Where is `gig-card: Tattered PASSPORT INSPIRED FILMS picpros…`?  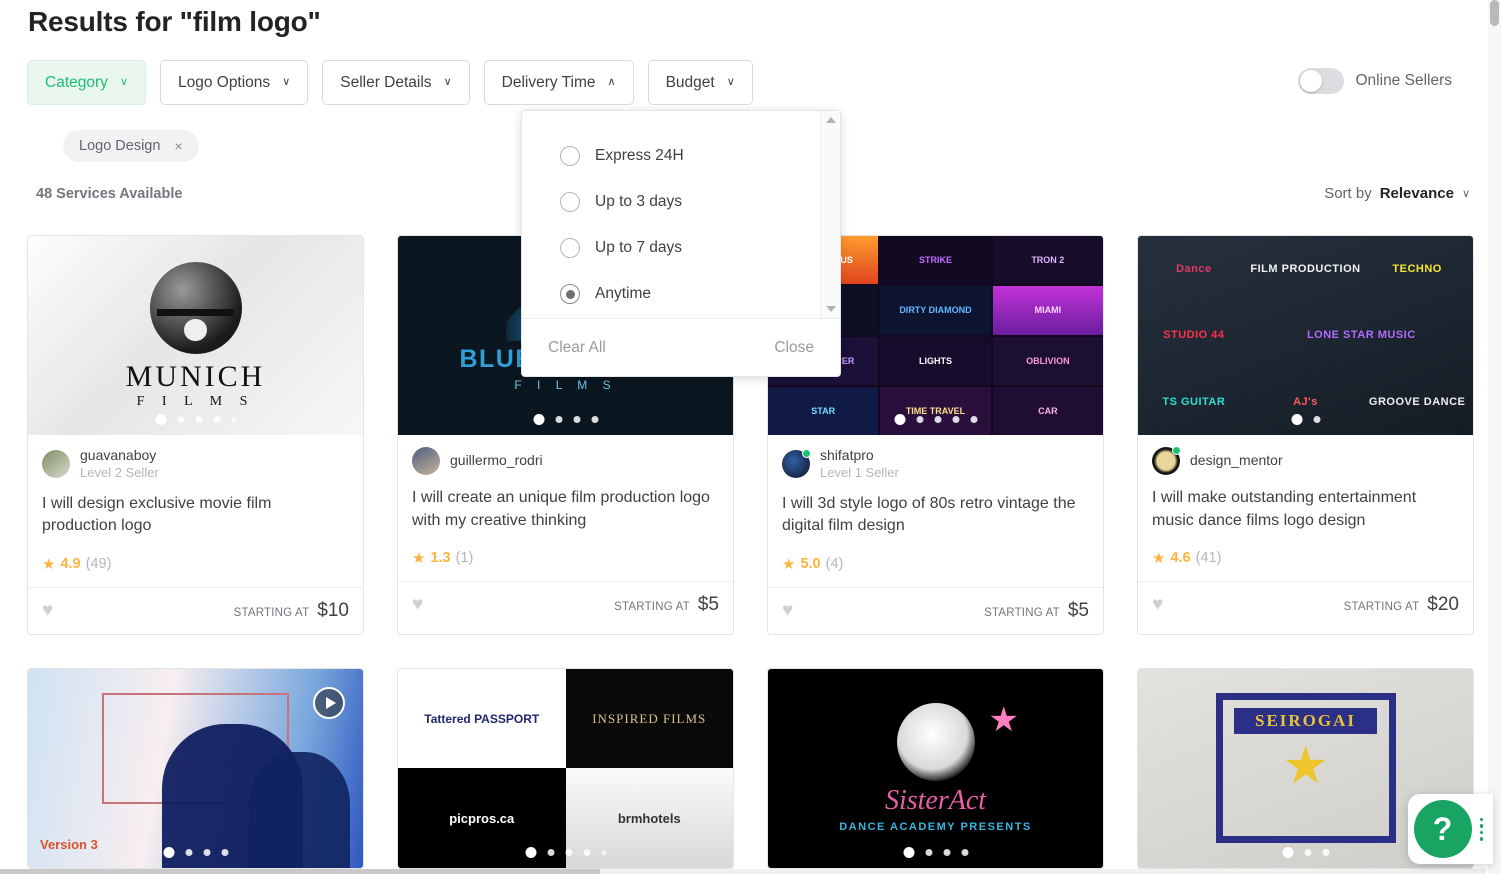
gig-card: Tattered PASSPORT INSPIRED FILMS picpros… is located at coordinates (565, 768).